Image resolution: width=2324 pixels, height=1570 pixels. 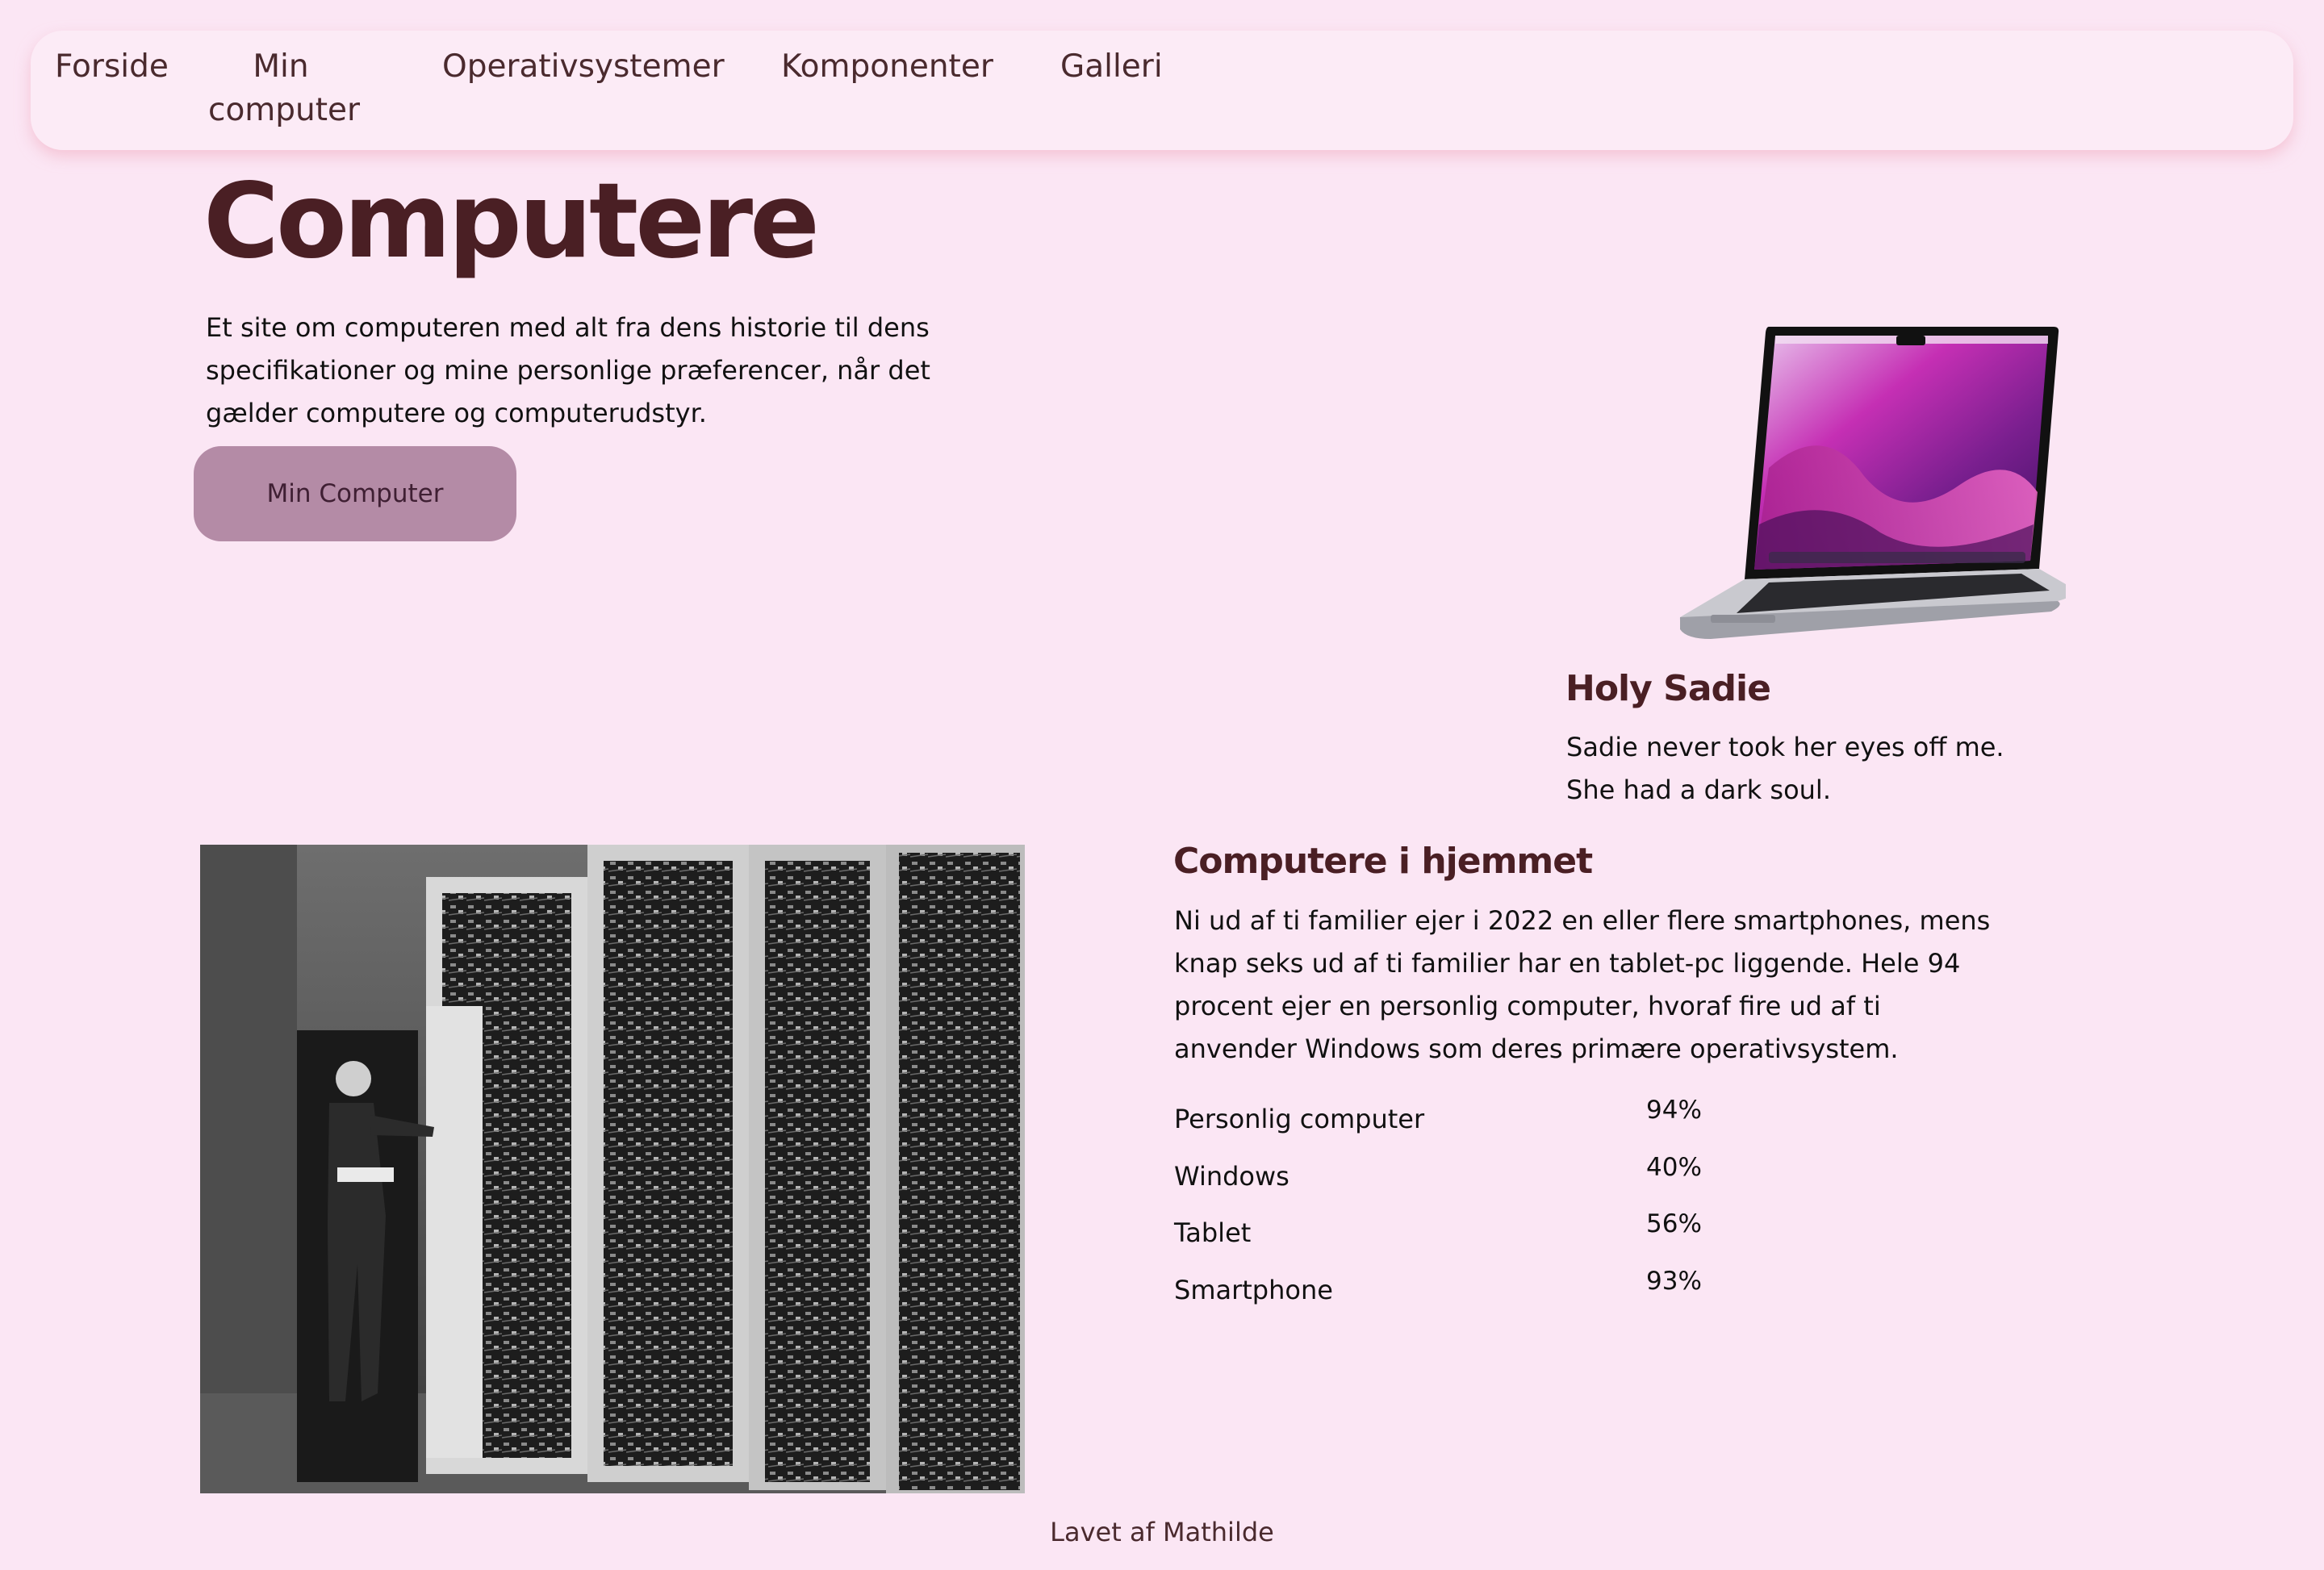 What do you see at coordinates (1674, 1110) in the screenshot?
I see `stat-value: 94%` at bounding box center [1674, 1110].